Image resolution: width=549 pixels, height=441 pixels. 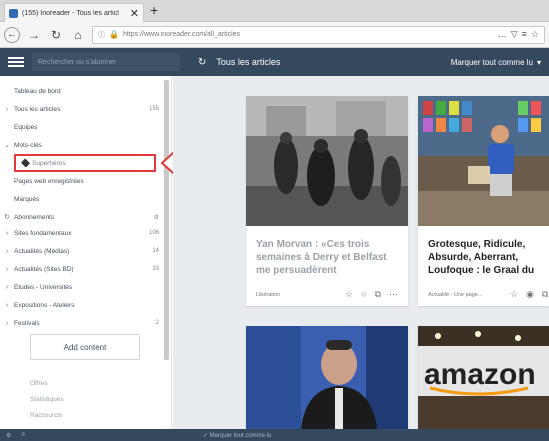 What do you see at coordinates (7, 217) in the screenshot?
I see `sync-icon: ↻` at bounding box center [7, 217].